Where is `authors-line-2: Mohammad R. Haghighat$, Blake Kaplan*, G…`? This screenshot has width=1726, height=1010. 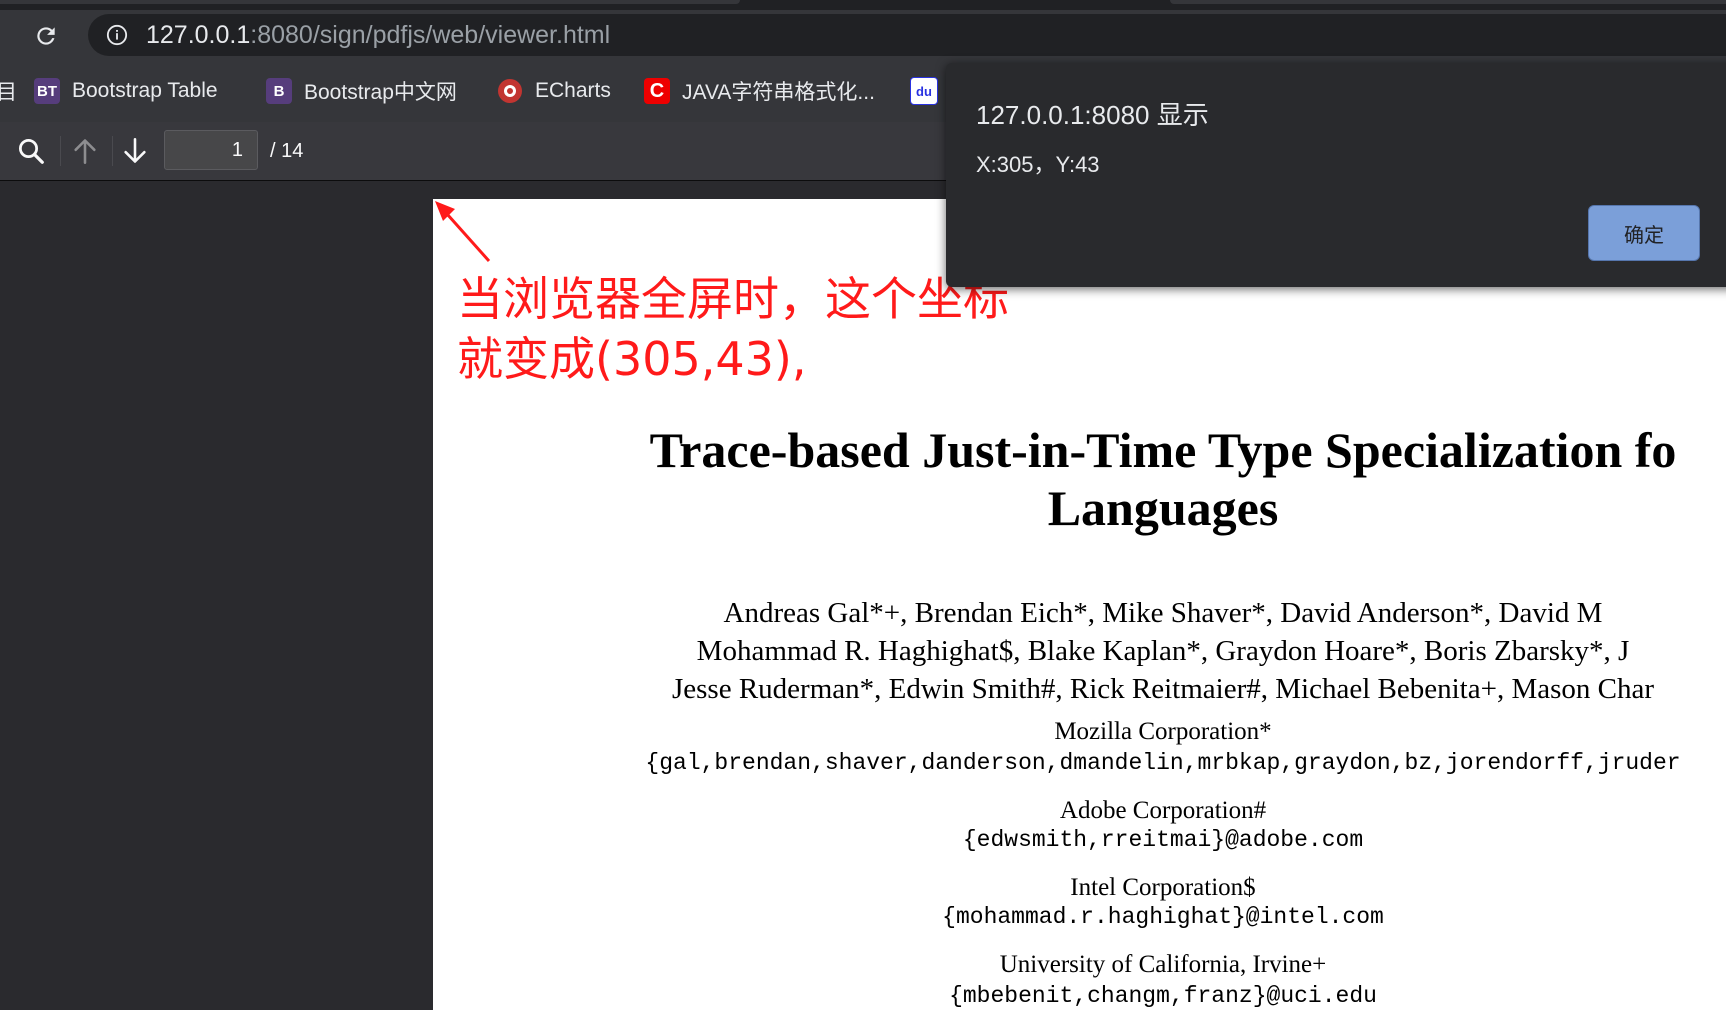 authors-line-2: Mohammad R. Haghighat$, Blake Kaplan*, G… is located at coordinates (1163, 651).